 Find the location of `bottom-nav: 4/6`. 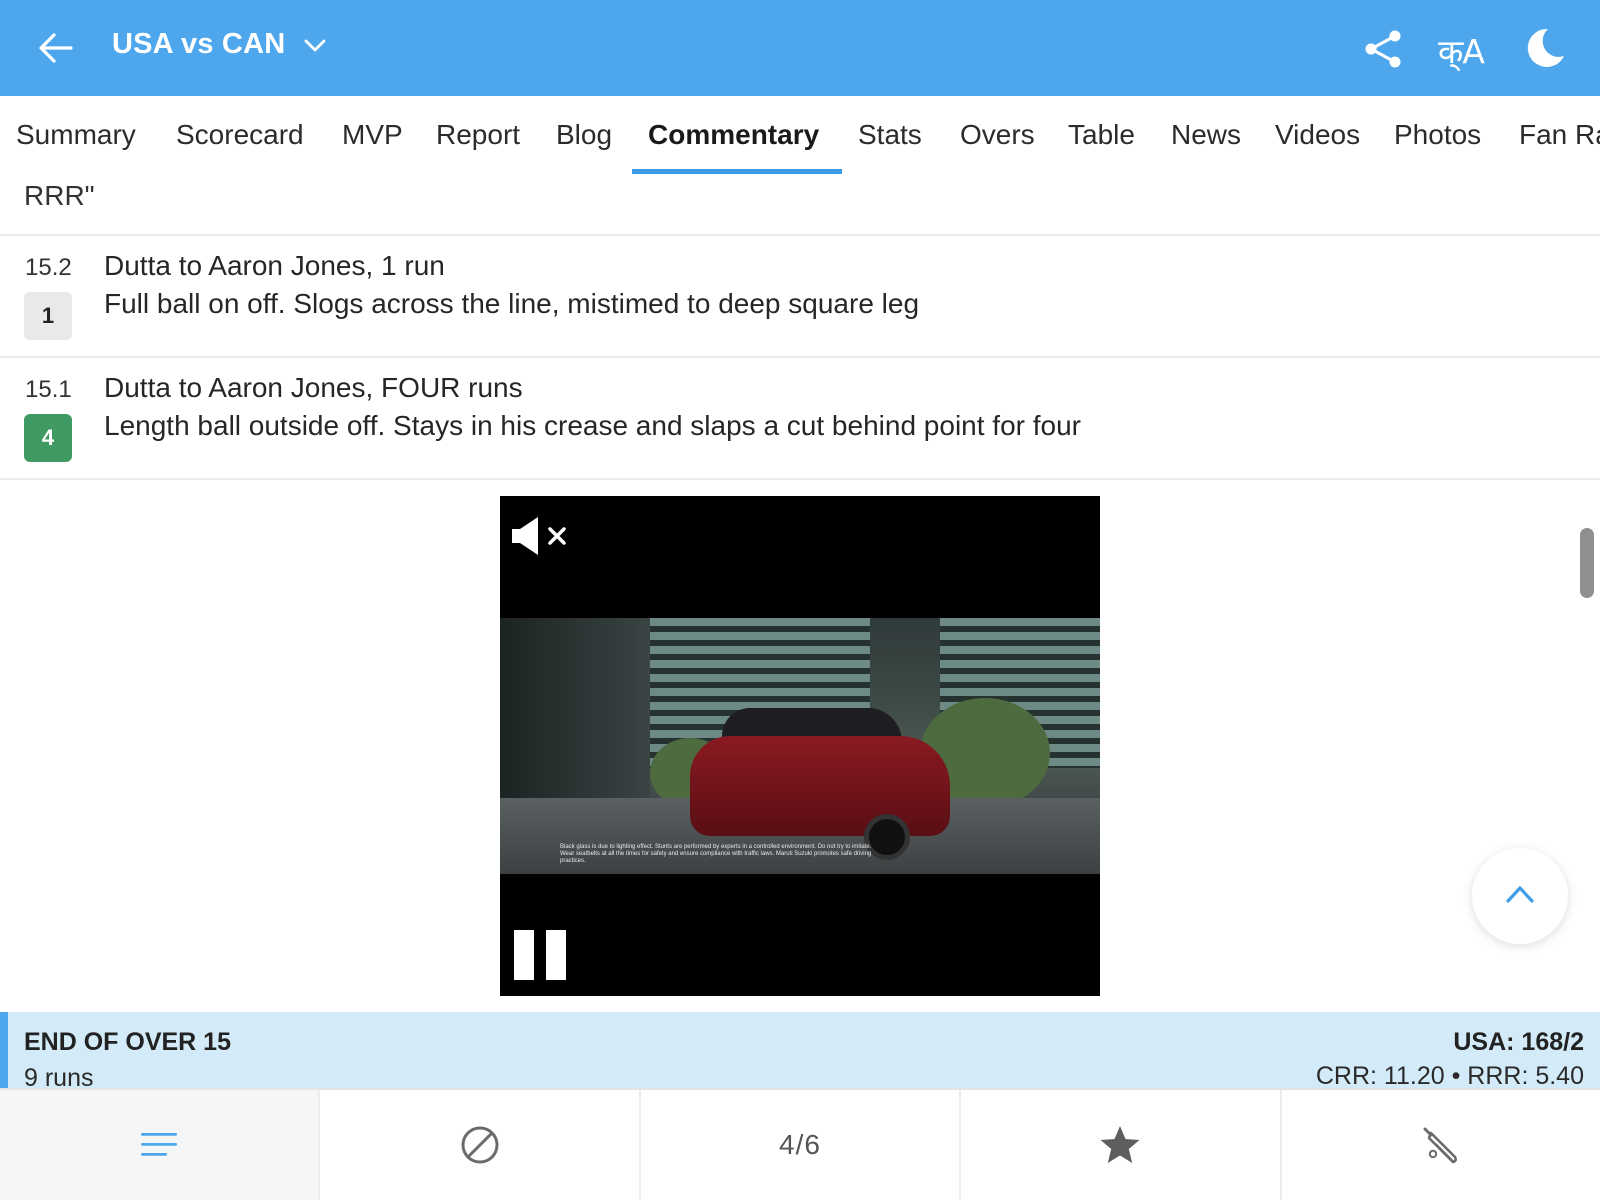

bottom-nav: 4/6 is located at coordinates (800, 1144).